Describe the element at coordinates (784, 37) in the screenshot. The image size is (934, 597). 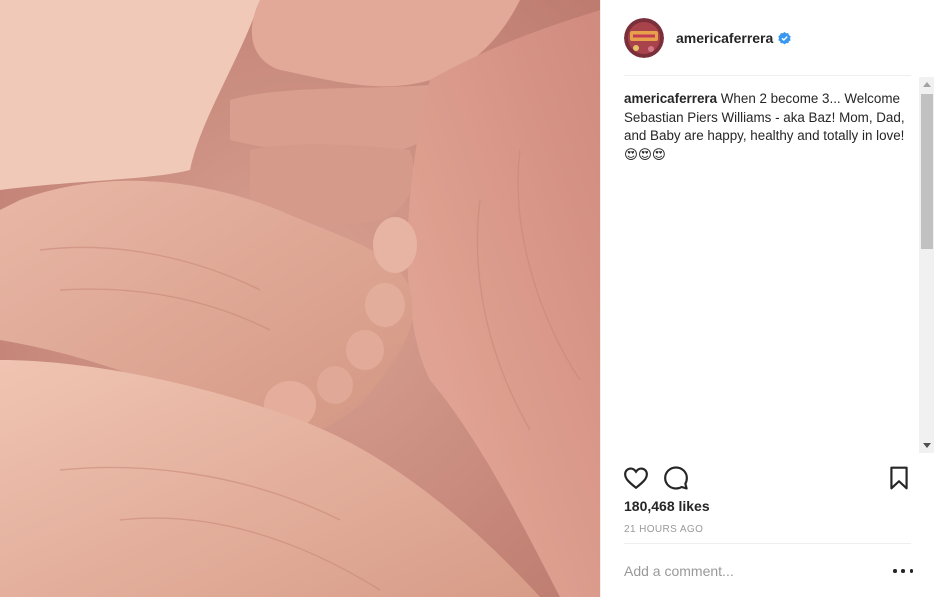
I see `verified-badge-icon` at that location.